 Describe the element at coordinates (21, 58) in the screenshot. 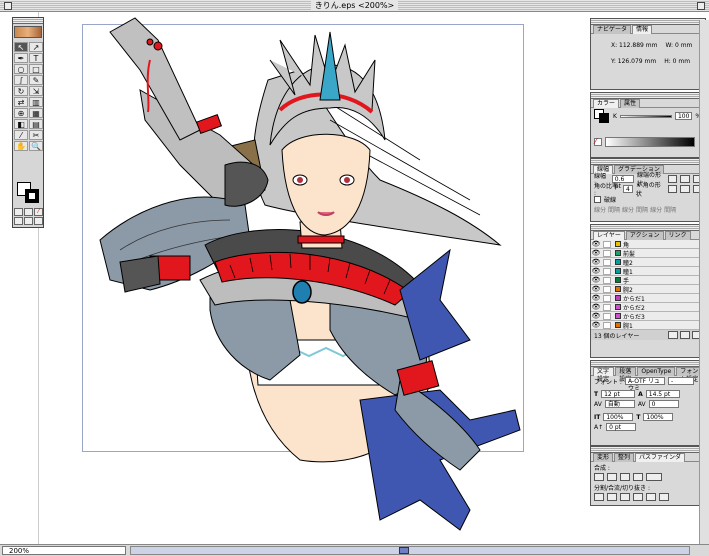

I see `pen-tool: ✒` at that location.